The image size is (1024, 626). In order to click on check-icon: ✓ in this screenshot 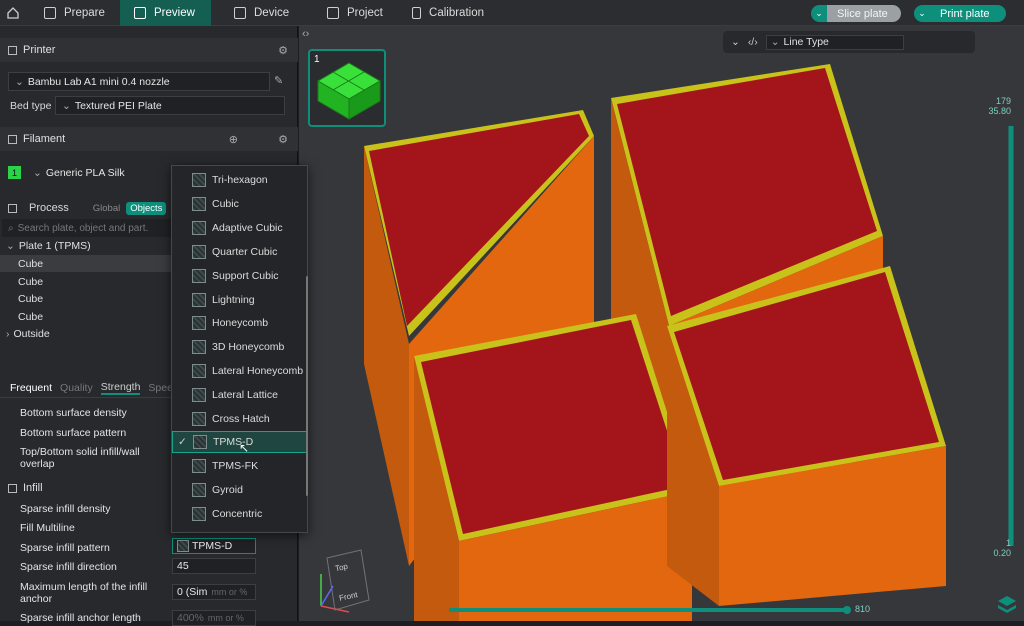, I will do `click(182, 442)`.